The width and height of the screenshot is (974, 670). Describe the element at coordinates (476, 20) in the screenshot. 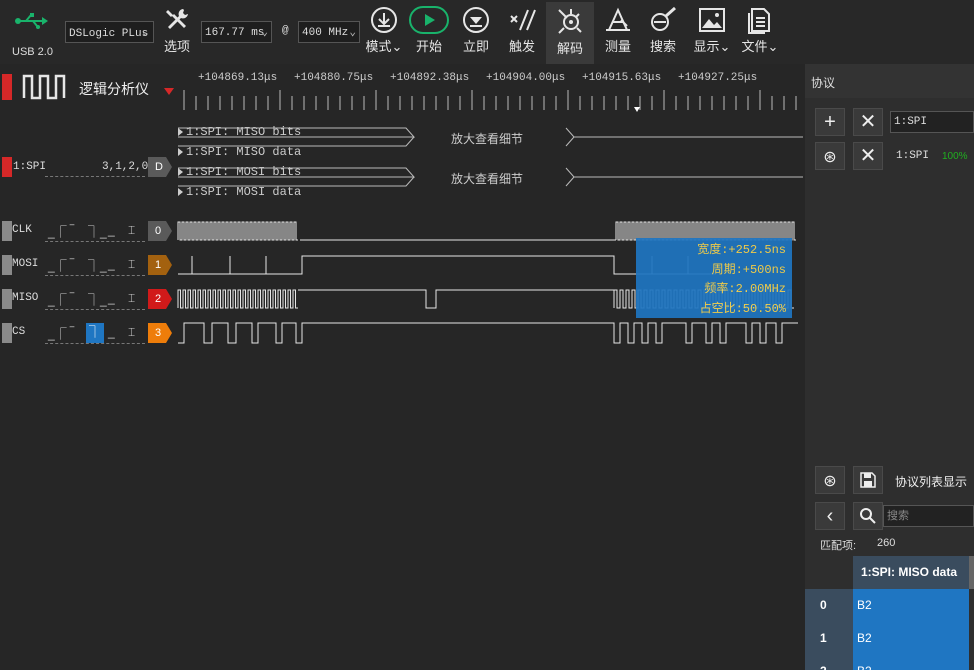

I see `single-capture-icon` at that location.